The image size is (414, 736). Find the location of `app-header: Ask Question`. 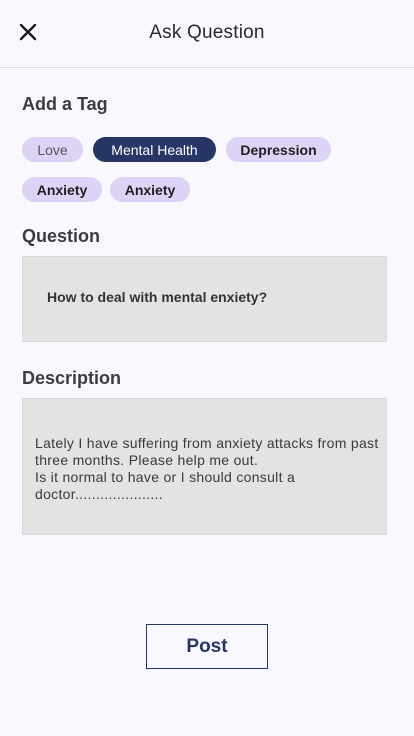

app-header: Ask Question is located at coordinates (207, 34).